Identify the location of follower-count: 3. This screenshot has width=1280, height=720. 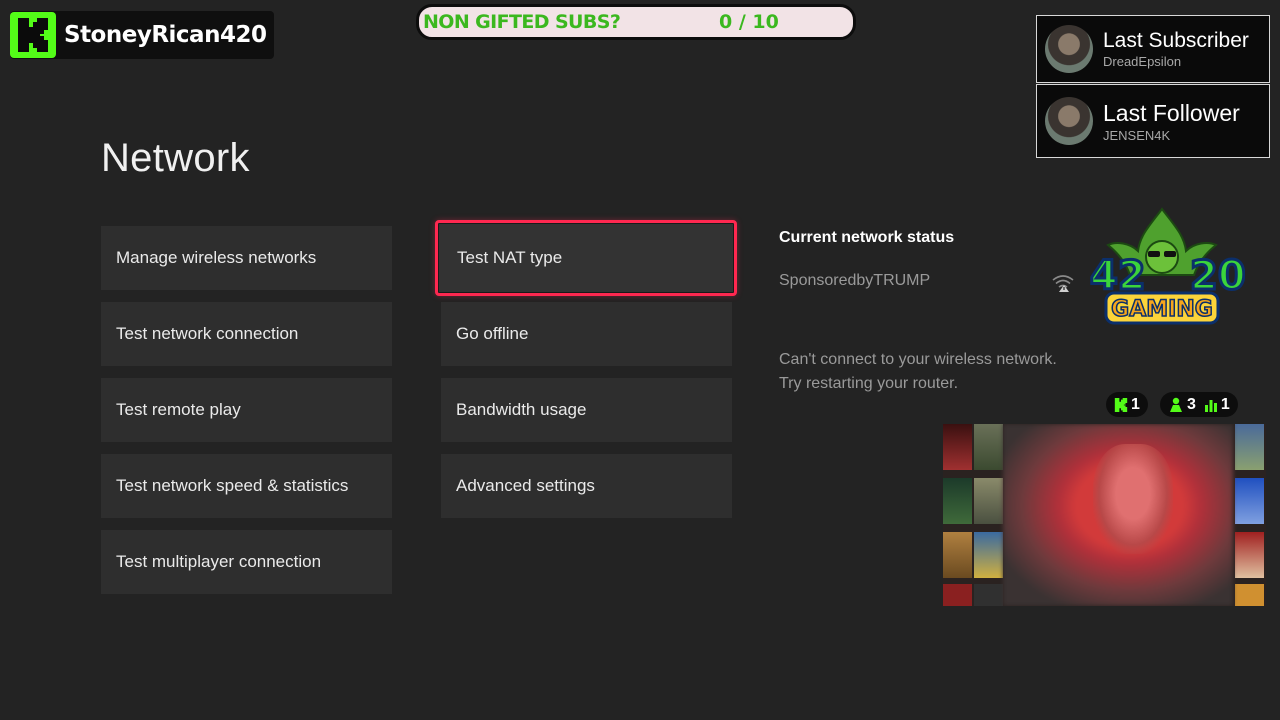
(1191, 404).